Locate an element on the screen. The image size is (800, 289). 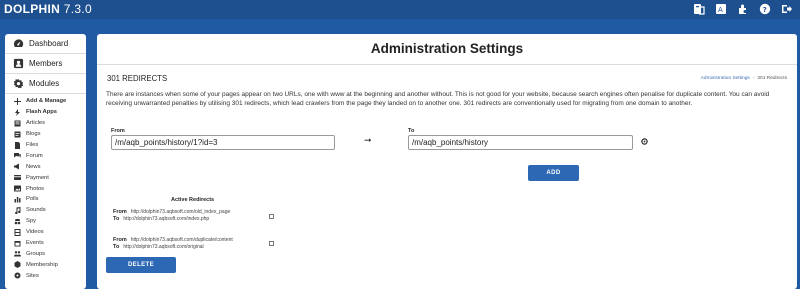
sidebar-item-label: Add & Manage is located at coordinates (46, 101).